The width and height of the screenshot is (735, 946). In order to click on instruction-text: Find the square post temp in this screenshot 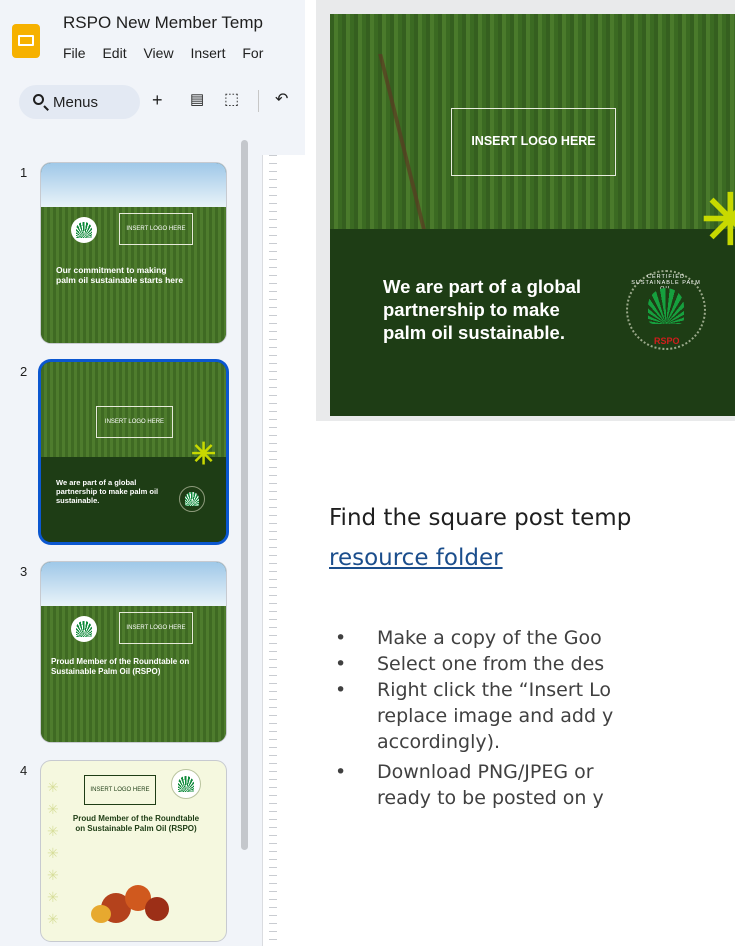, I will do `click(480, 518)`.